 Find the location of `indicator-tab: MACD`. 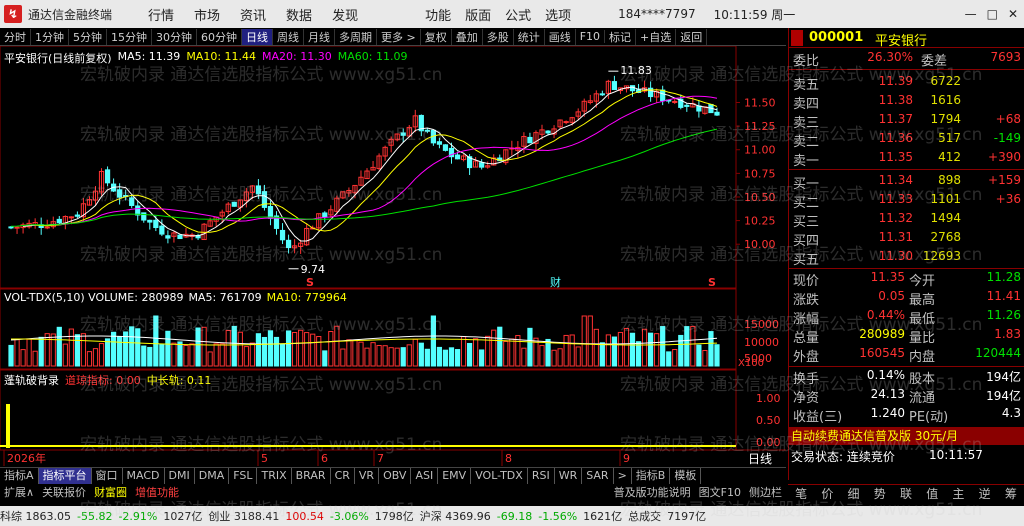

indicator-tab: MACD is located at coordinates (144, 476).